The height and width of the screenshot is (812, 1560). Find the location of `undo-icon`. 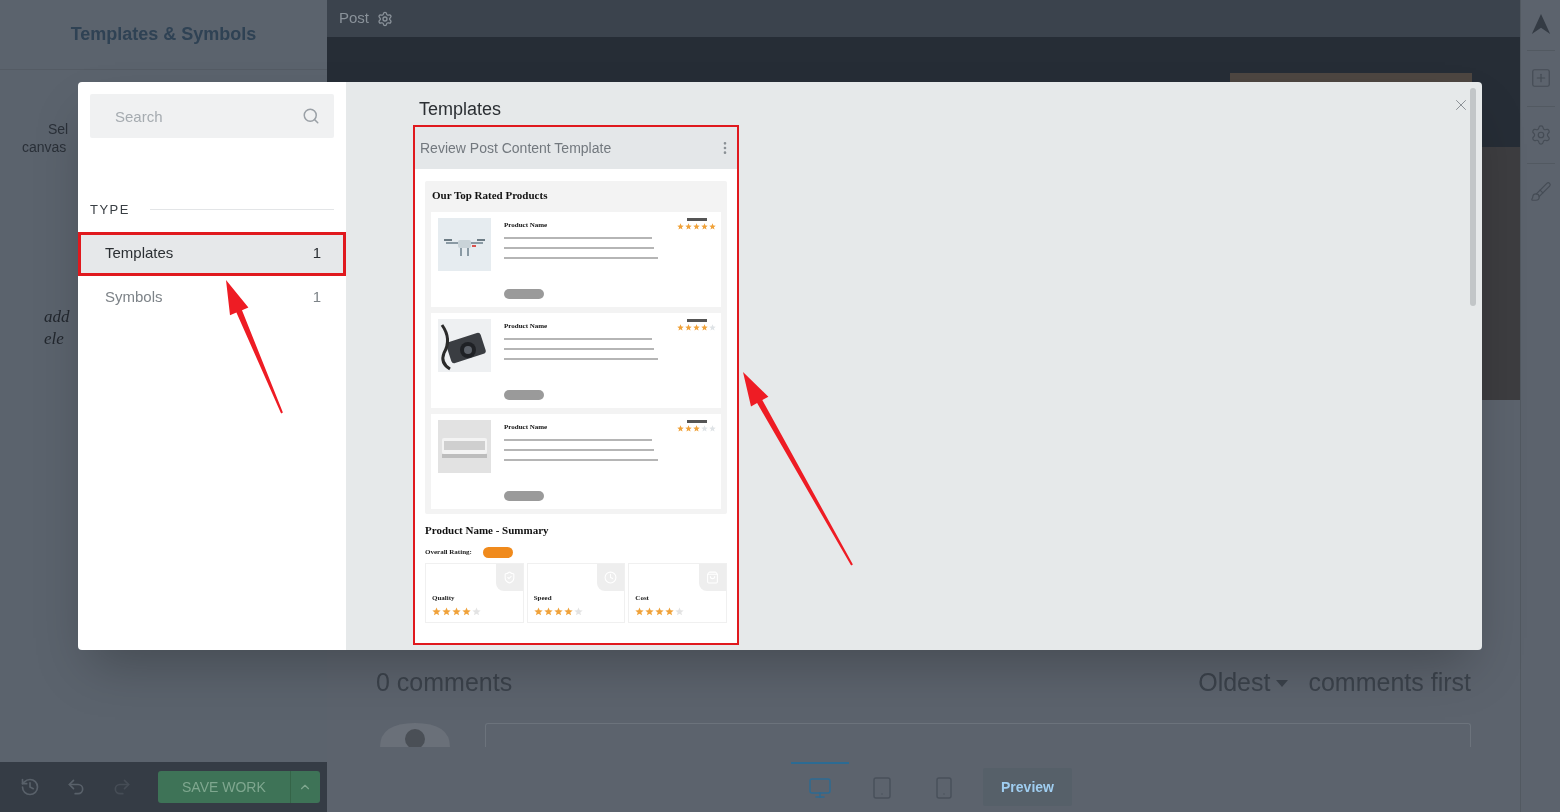

undo-icon is located at coordinates (76, 787).